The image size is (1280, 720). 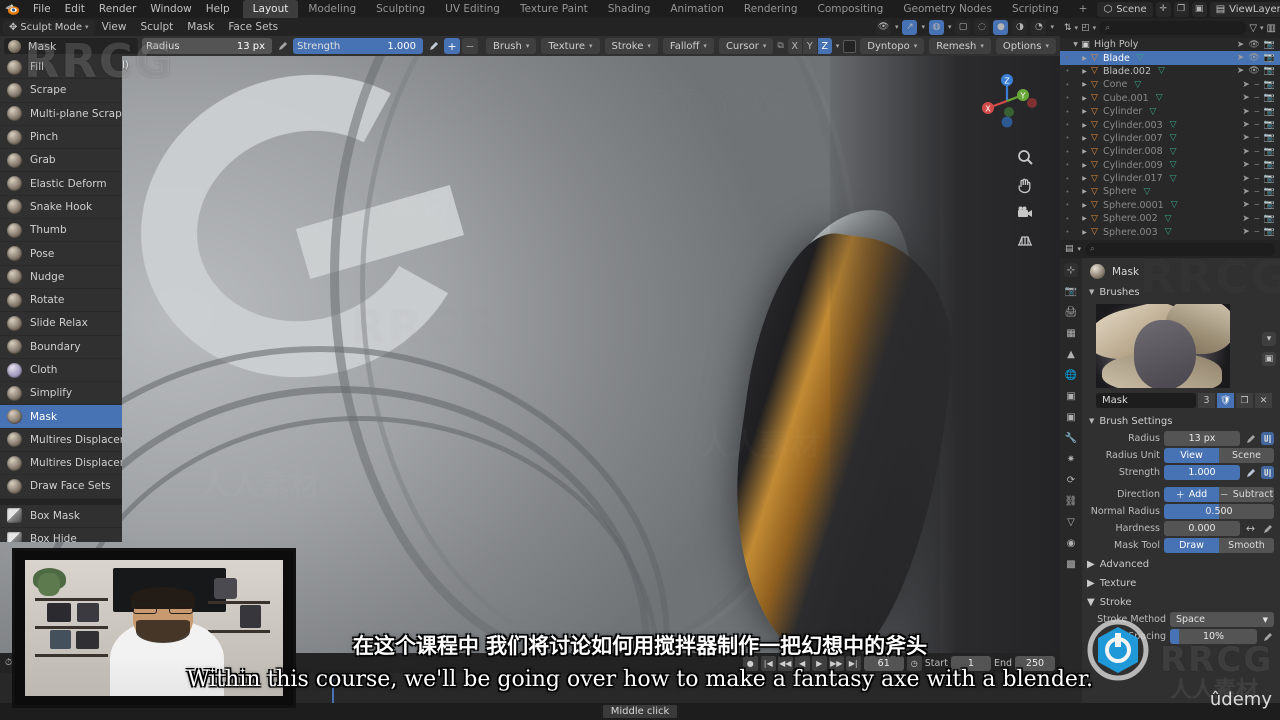 I want to click on workspace-tab-sculpting: Sculpting, so click(x=400, y=9).